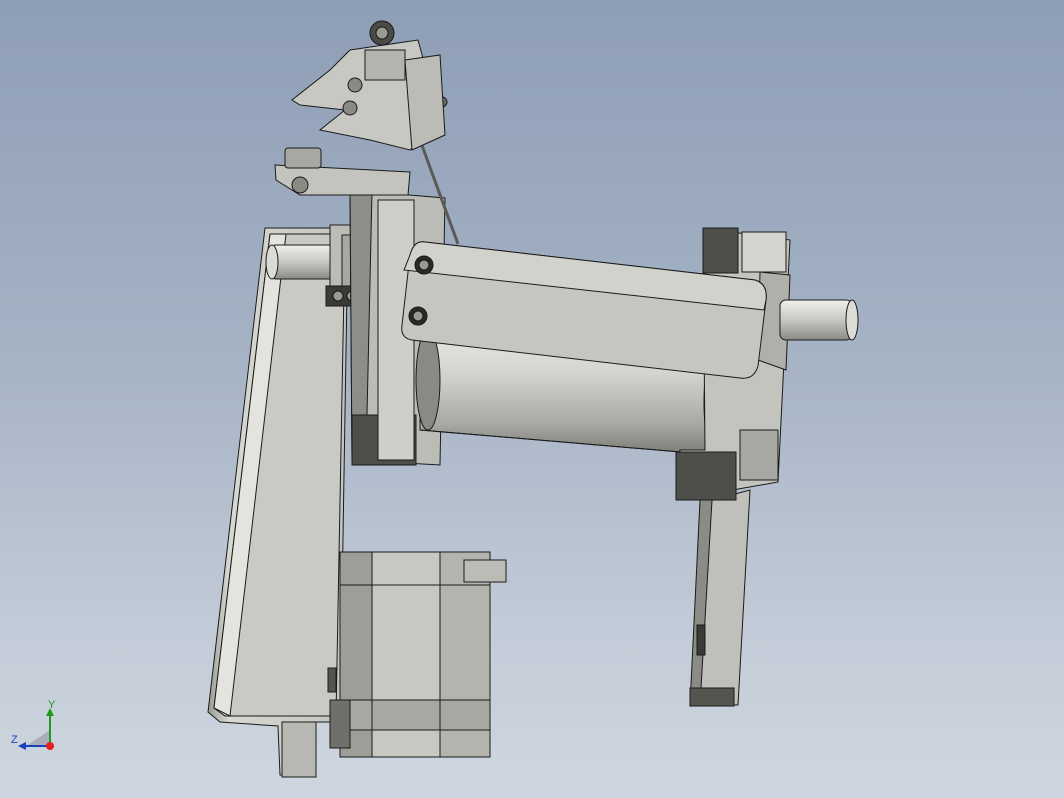 The image size is (1064, 798). What do you see at coordinates (819, 320) in the screenshot?
I see `right-output-shaft` at bounding box center [819, 320].